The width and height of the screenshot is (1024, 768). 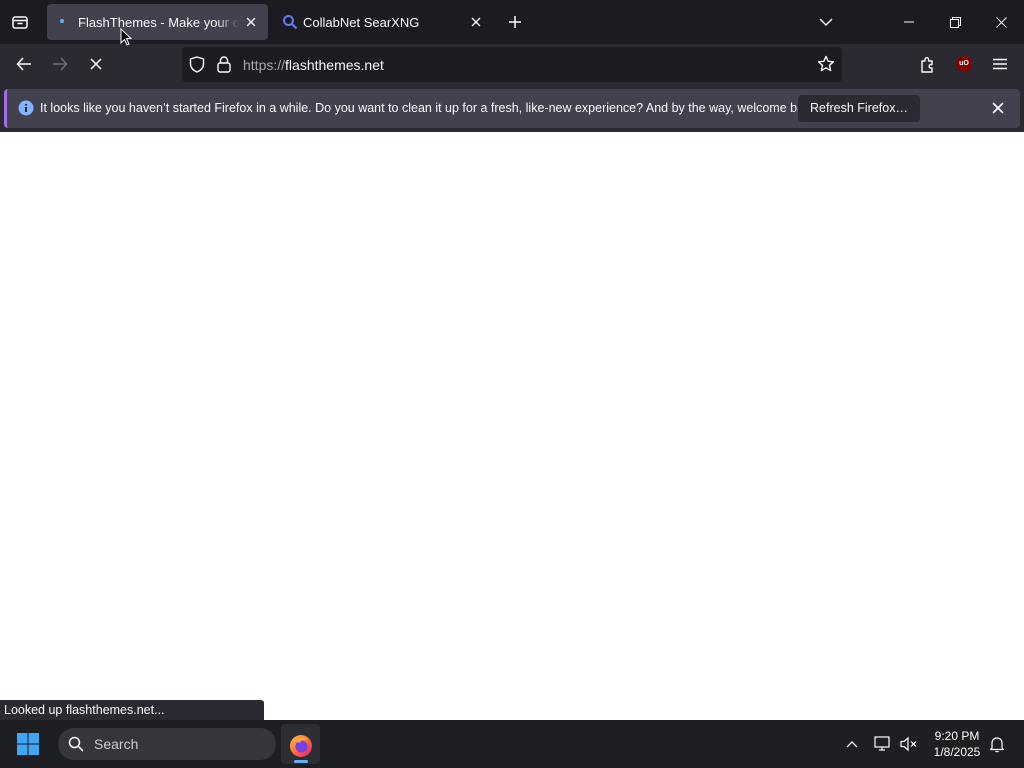 What do you see at coordinates (512, 744) in the screenshot?
I see `taskbar: Search 9:20 PM 1/8/2025` at bounding box center [512, 744].